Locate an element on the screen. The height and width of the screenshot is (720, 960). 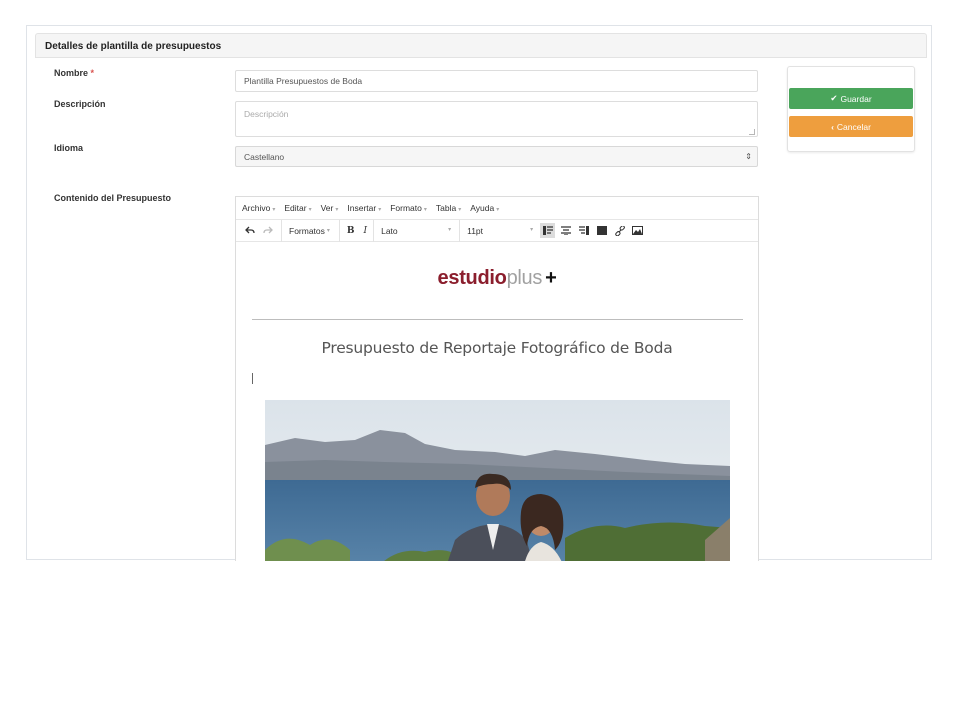
descripcion-textarea: Descripción is located at coordinates (496, 119).